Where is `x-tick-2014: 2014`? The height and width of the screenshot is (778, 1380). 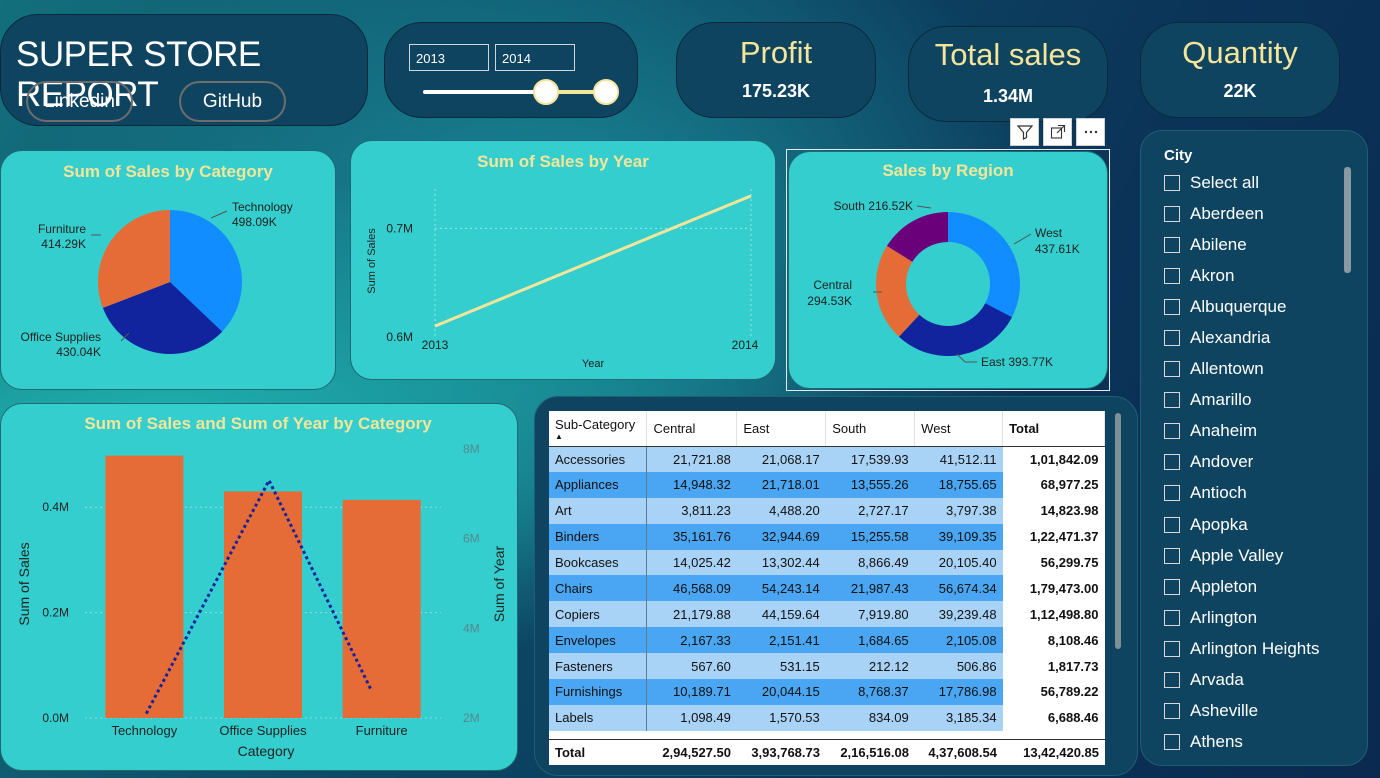
x-tick-2014: 2014 is located at coordinates (745, 345).